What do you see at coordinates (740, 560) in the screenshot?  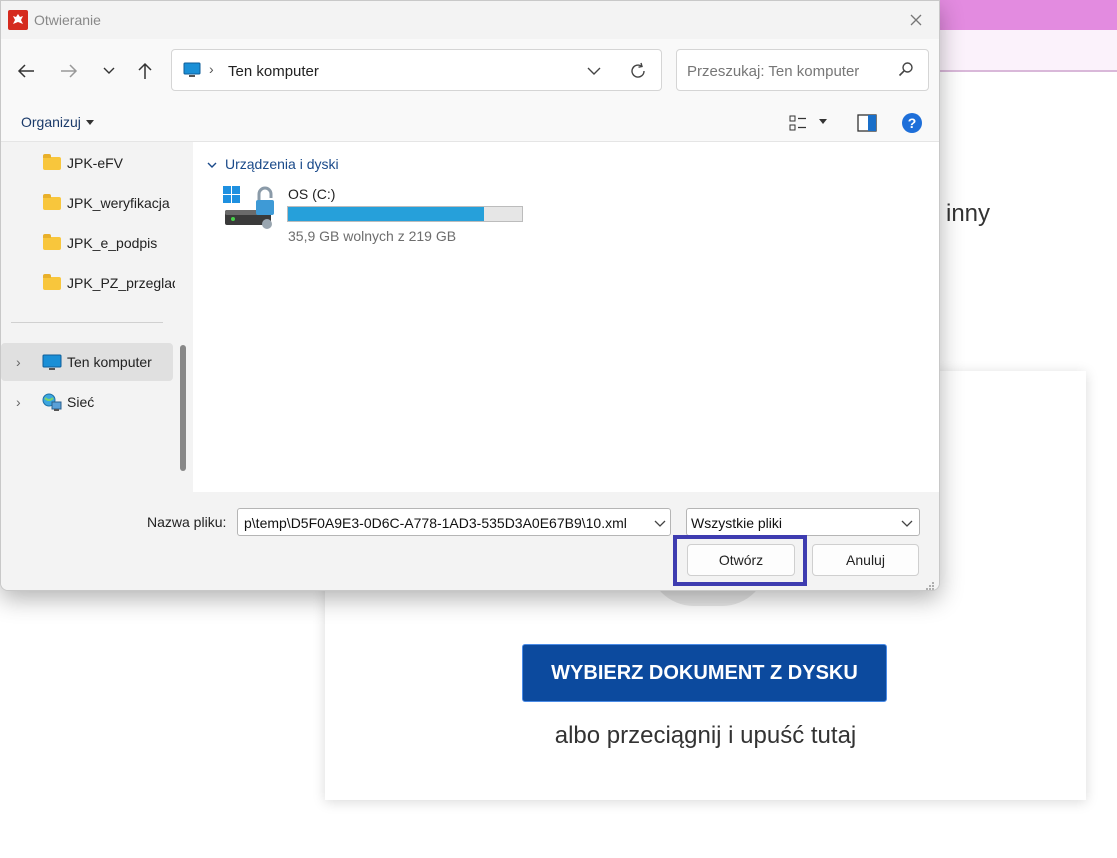 I see `open-button-highlight` at bounding box center [740, 560].